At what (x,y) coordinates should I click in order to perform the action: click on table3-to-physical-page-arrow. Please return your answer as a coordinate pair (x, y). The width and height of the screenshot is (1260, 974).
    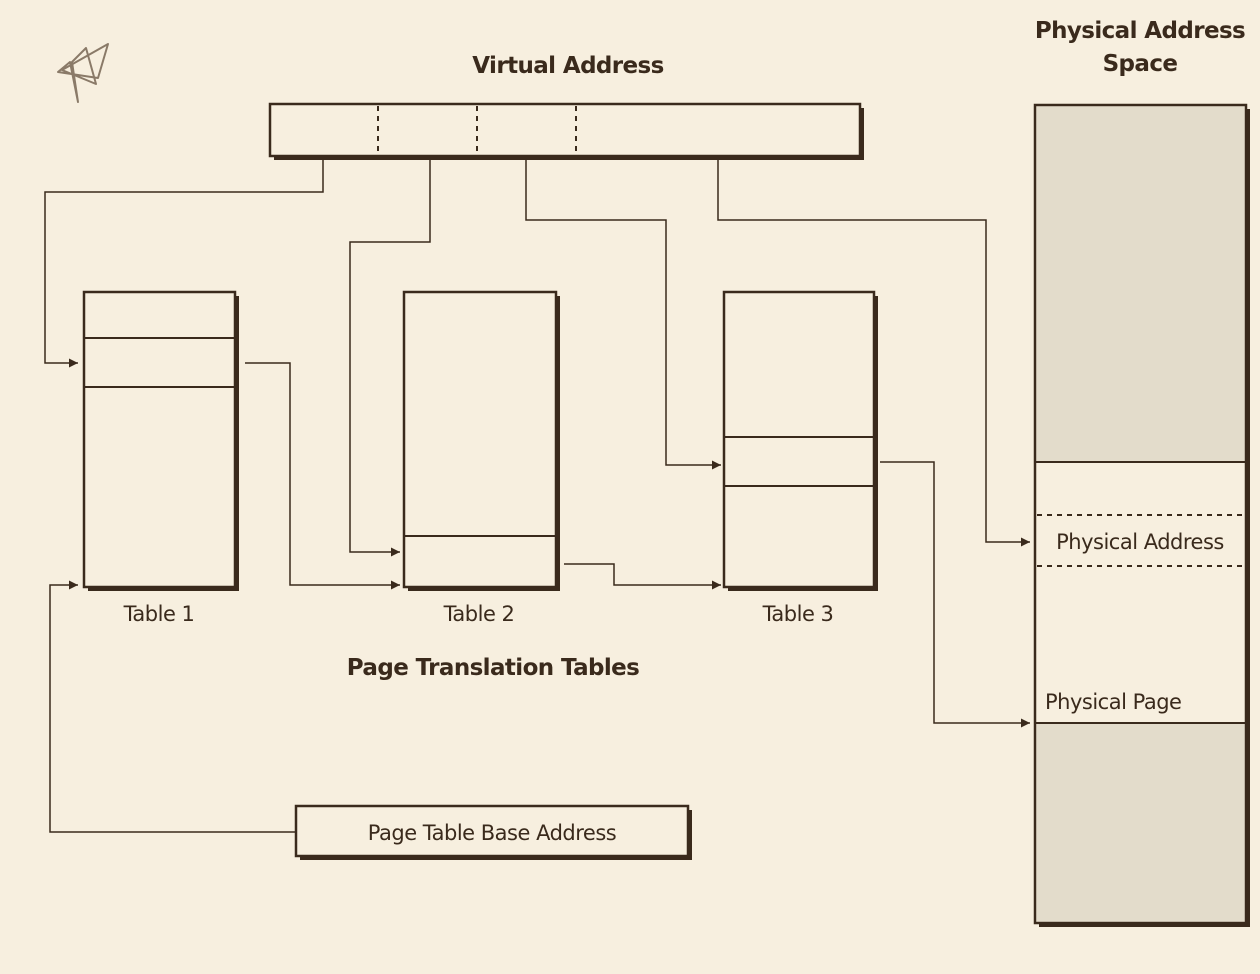
    Looking at the image, I should click on (955, 594).